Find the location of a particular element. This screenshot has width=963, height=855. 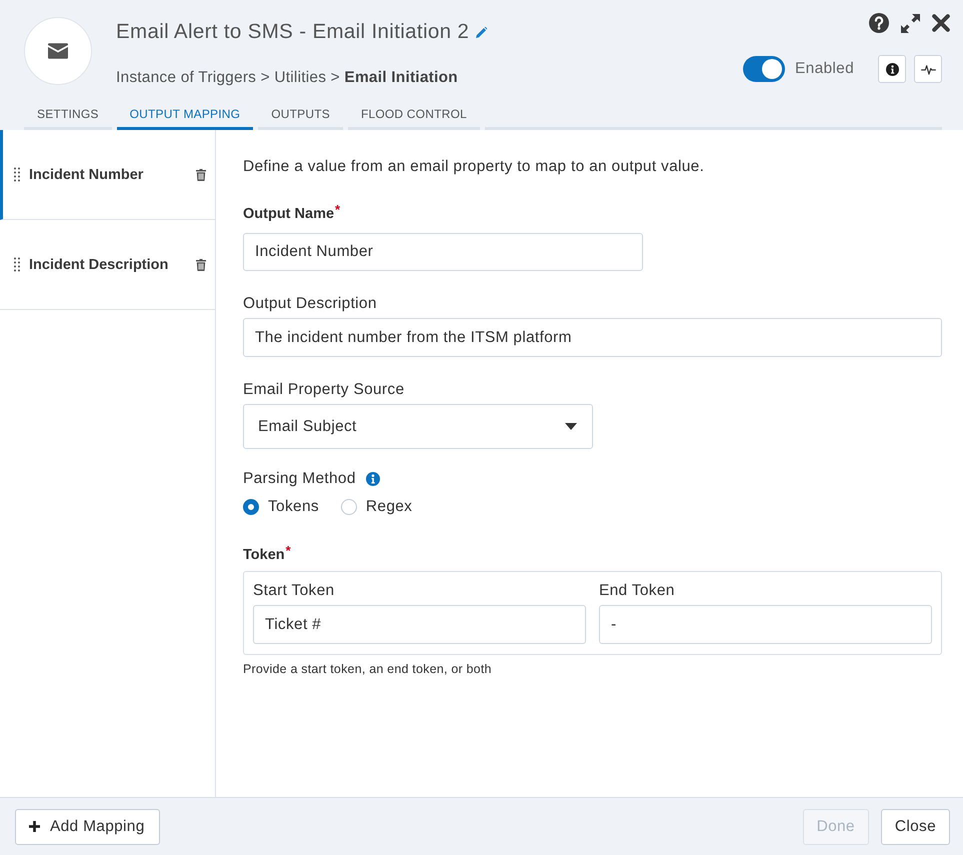

close-icon is located at coordinates (941, 23).